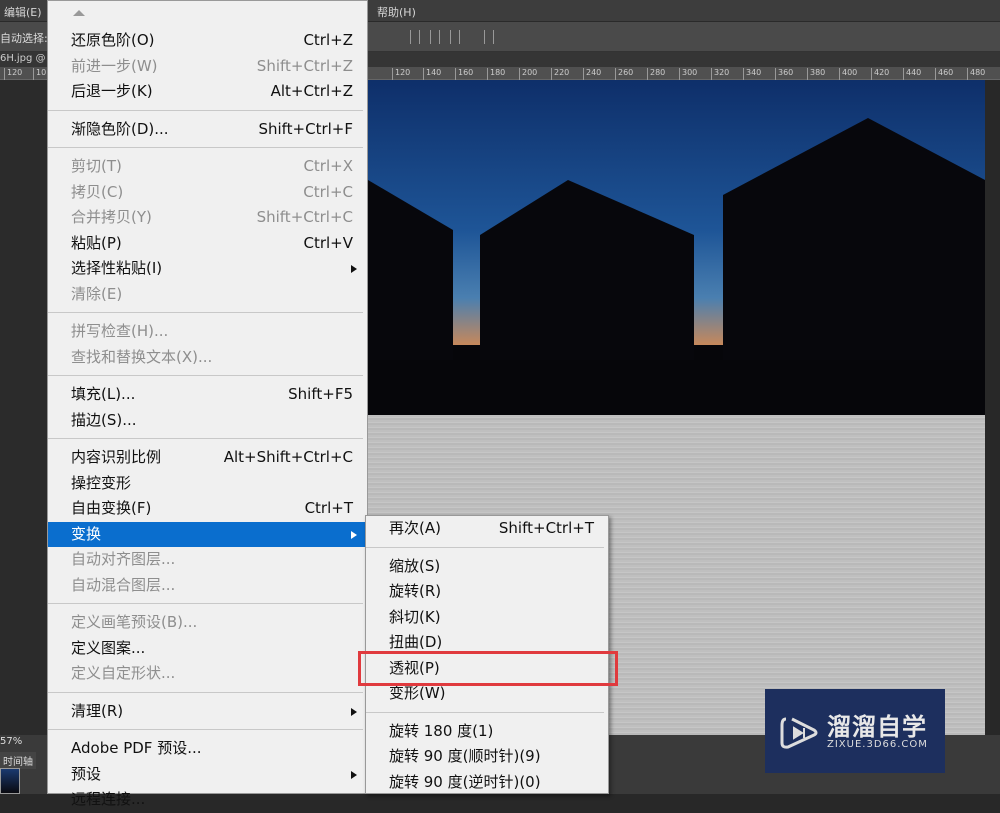 This screenshot has width=1000, height=813. What do you see at coordinates (207, 244) in the screenshot?
I see `menu-item: 粘贴(P) Ctrl+V` at bounding box center [207, 244].